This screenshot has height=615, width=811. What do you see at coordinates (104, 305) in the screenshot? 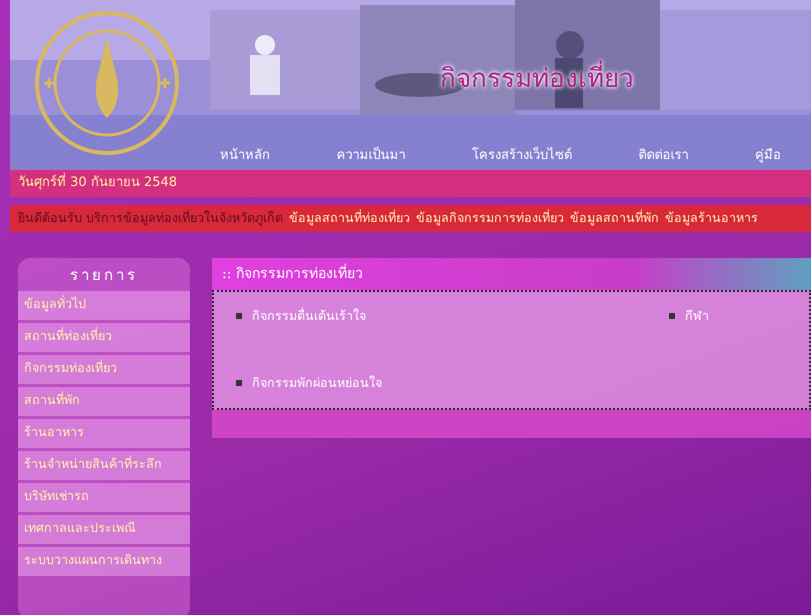
I see `sidebar-item: ข้อมูลทั่วไป` at bounding box center [104, 305].